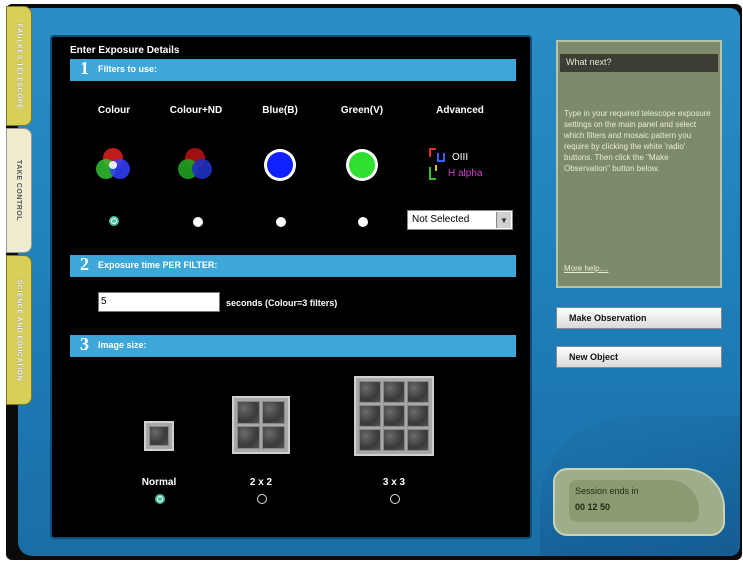 Image resolution: width=743 pixels, height=562 pixels. Describe the element at coordinates (158, 265) in the screenshot. I see `section-label: Exposure time PER FILTER:` at that location.